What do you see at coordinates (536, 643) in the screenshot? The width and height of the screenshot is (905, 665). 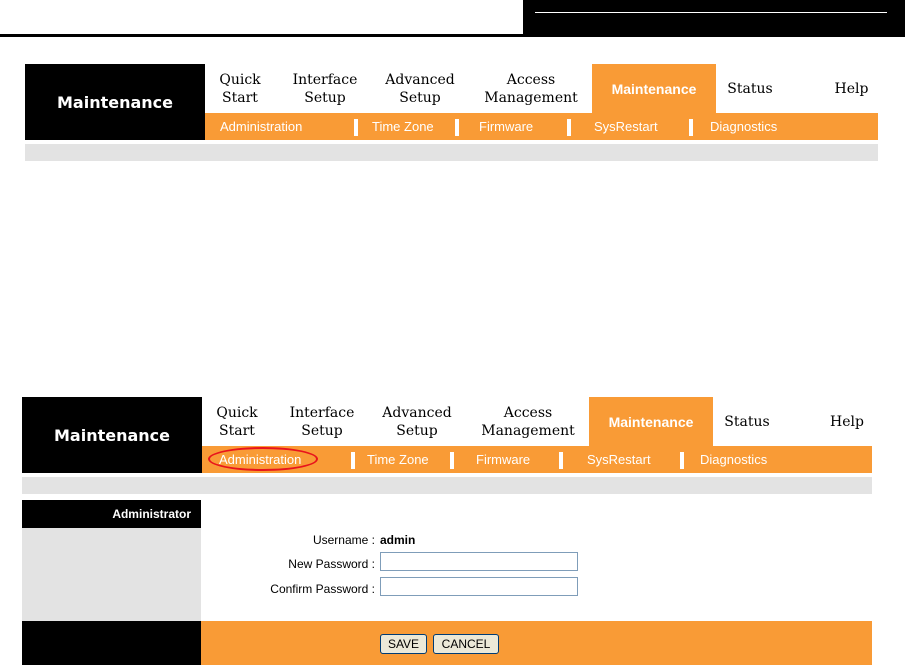 I see `footer-bar` at bounding box center [536, 643].